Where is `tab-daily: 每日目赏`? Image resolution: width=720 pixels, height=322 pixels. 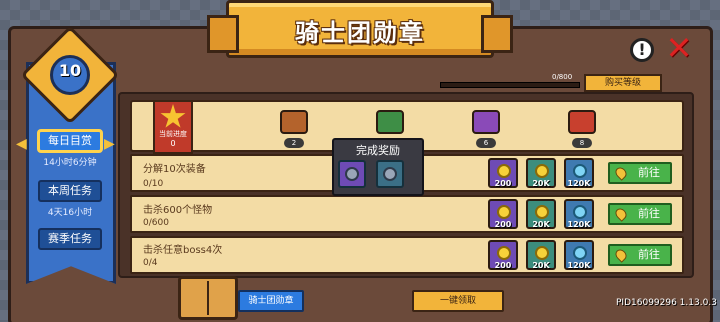
tab-daily: 每日目赏 is located at coordinates (70, 141).